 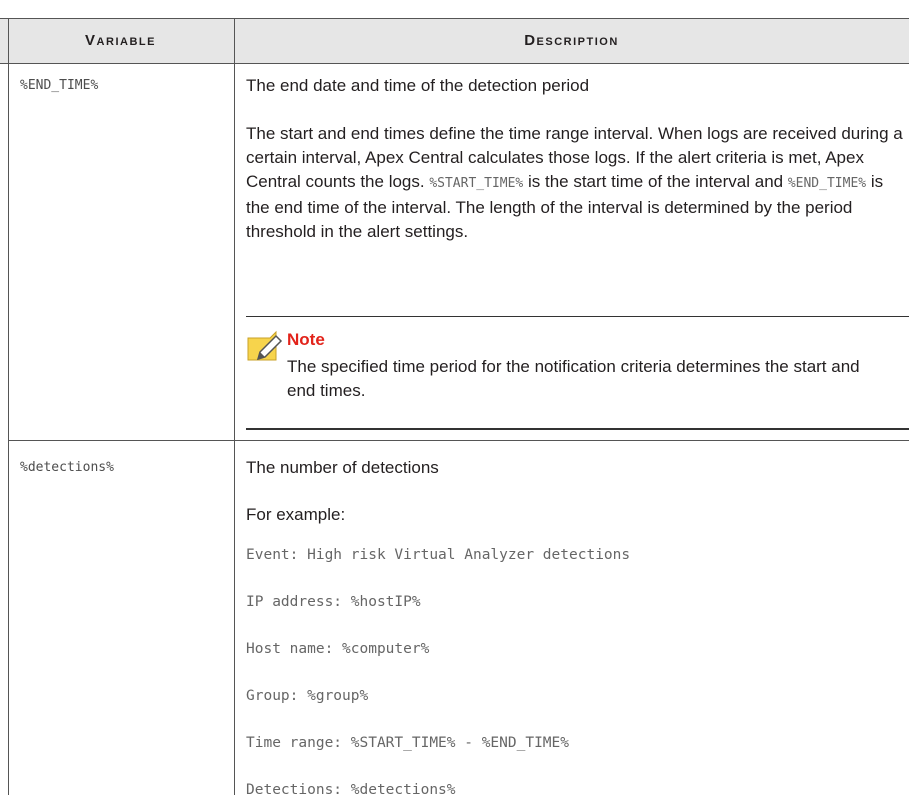 I want to click on description-detections: The number of detections, so click(x=342, y=467).